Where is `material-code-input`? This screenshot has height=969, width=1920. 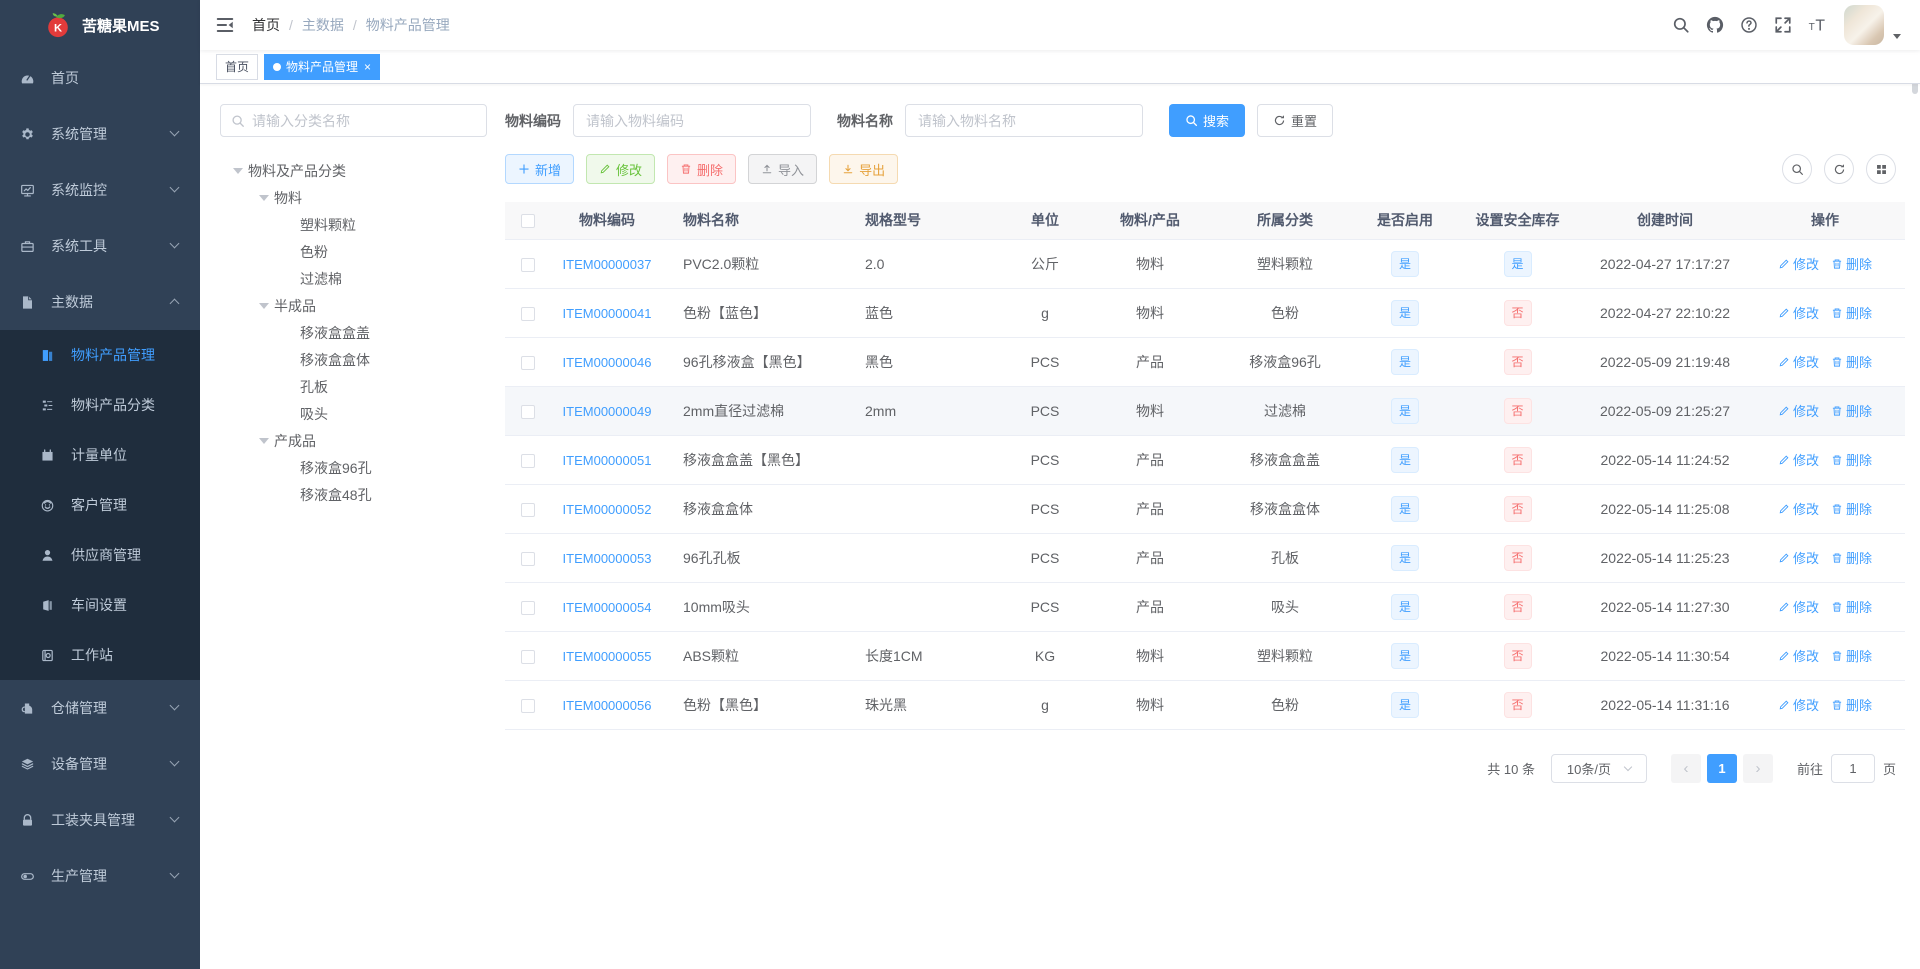
material-code-input is located at coordinates (692, 120).